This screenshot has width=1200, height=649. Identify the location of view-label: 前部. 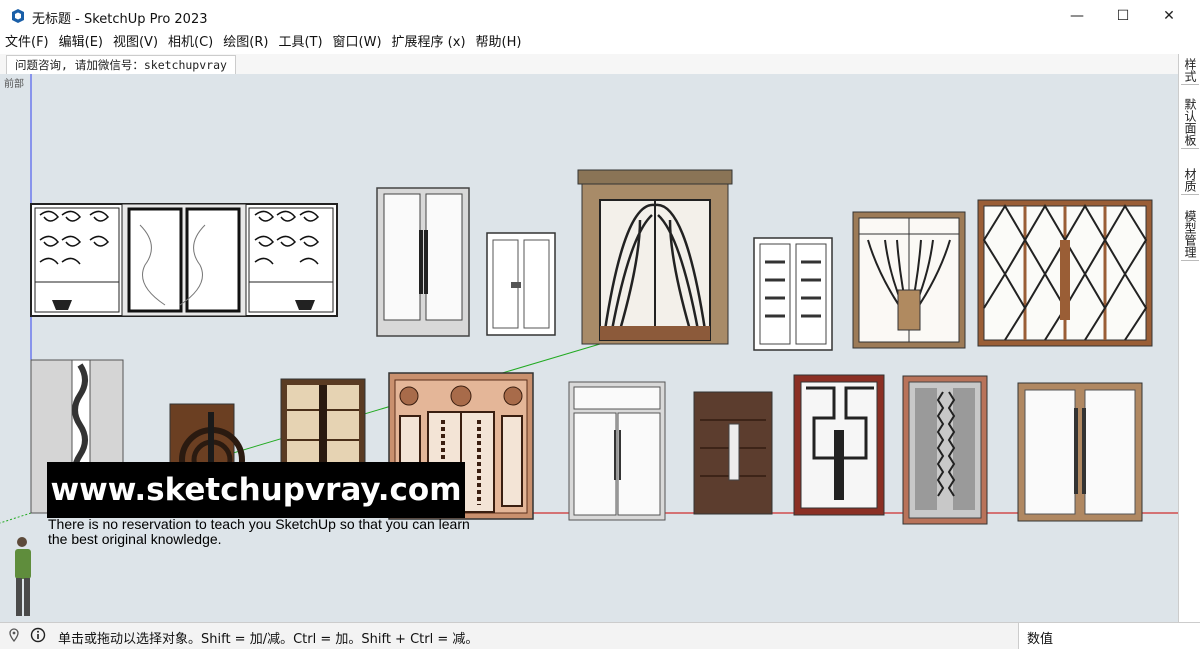
(14, 84).